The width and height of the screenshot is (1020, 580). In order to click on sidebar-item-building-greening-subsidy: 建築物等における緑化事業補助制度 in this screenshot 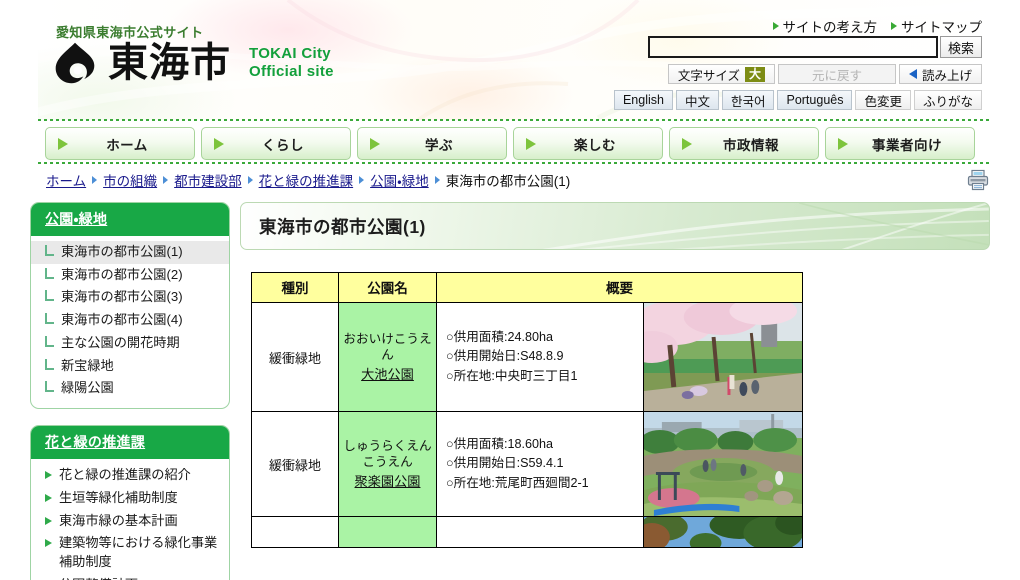, I will do `click(130, 552)`.